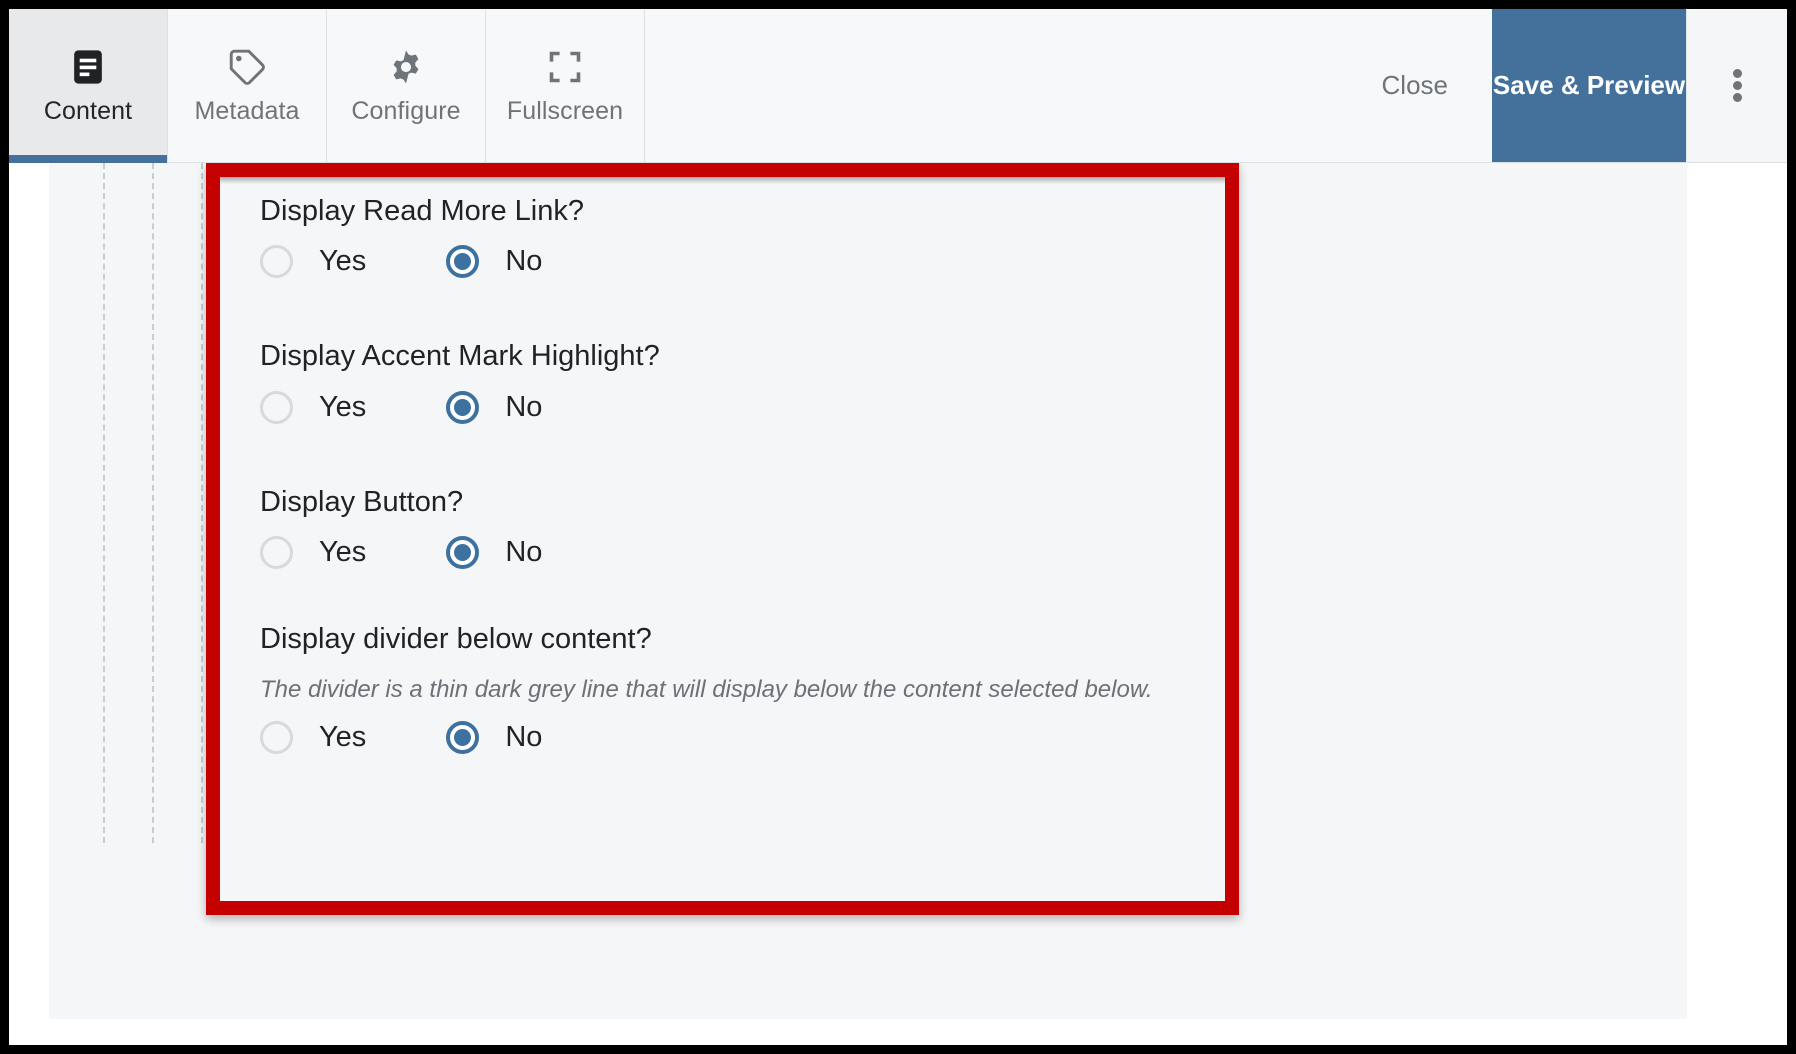 This screenshot has width=1796, height=1054. What do you see at coordinates (88, 67) in the screenshot?
I see `content-document-icon` at bounding box center [88, 67].